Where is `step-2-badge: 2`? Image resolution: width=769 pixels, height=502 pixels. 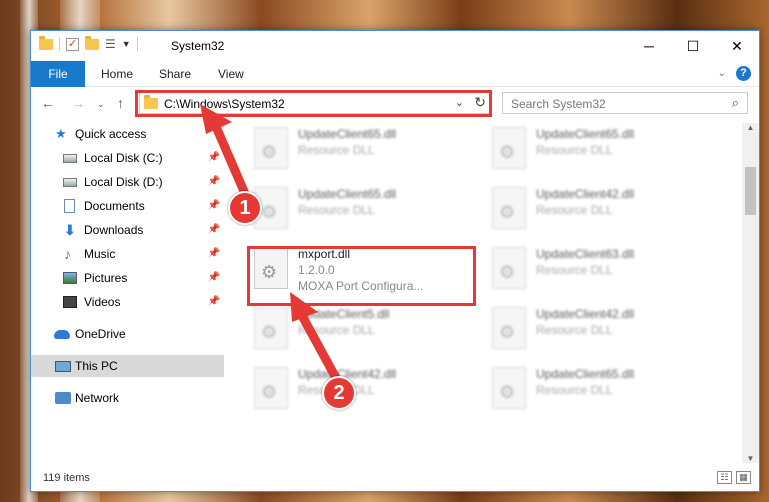 step-2-badge: 2 is located at coordinates (339, 393).